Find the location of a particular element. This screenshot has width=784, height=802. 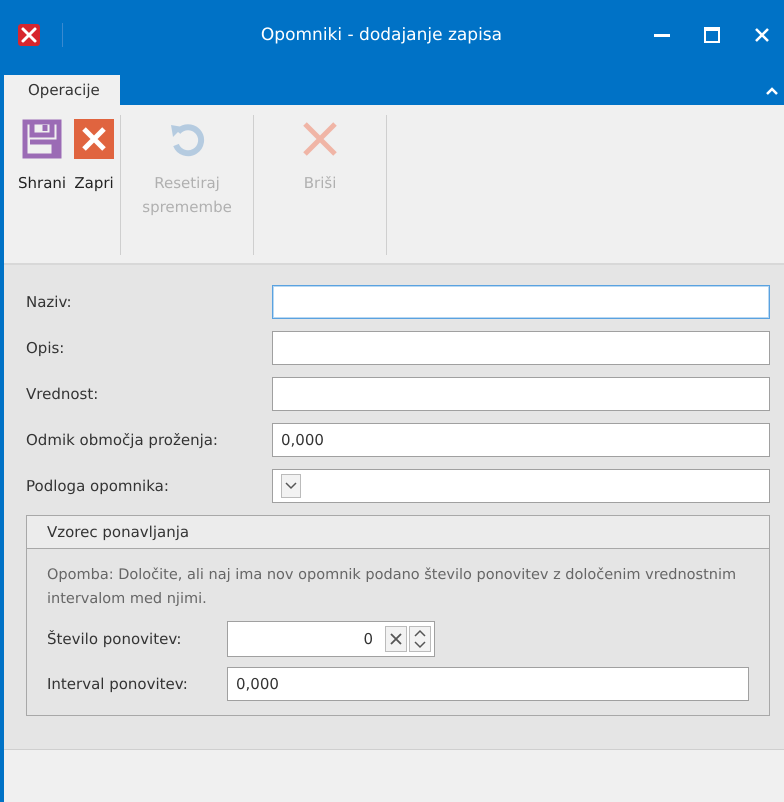

x-icon is located at coordinates (94, 139).